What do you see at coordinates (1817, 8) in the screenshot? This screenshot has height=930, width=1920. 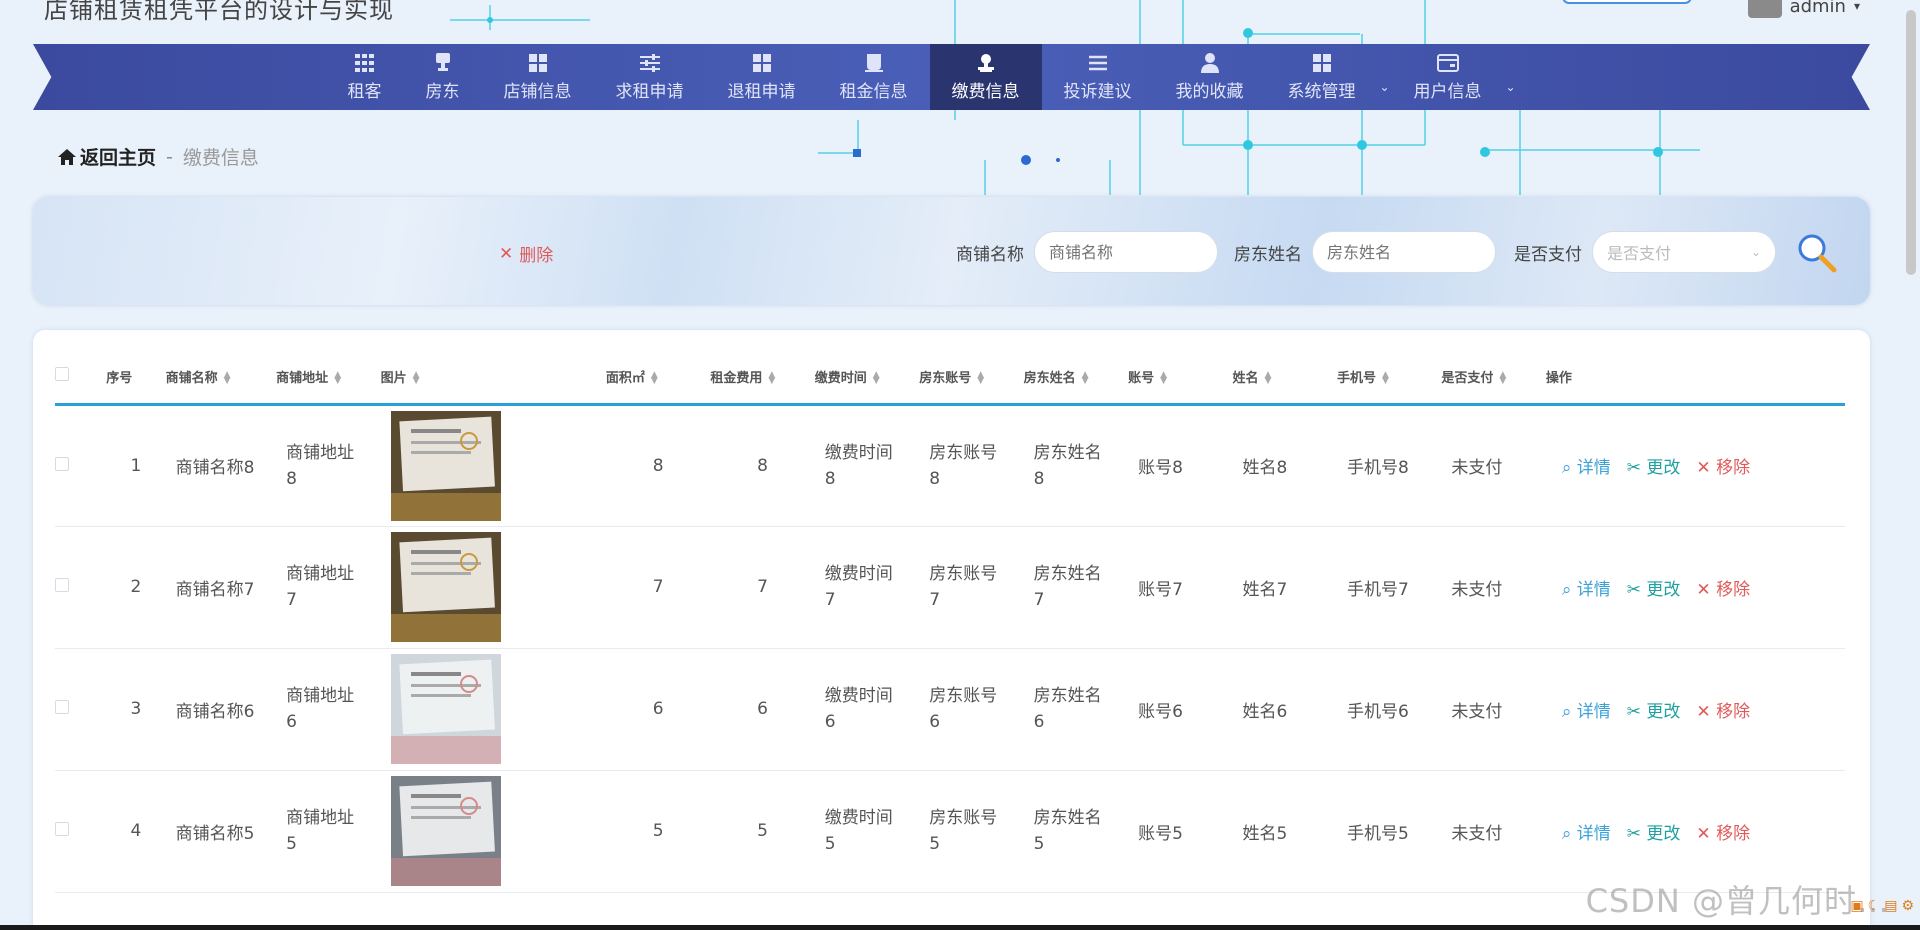 I see `user-name: admin` at bounding box center [1817, 8].